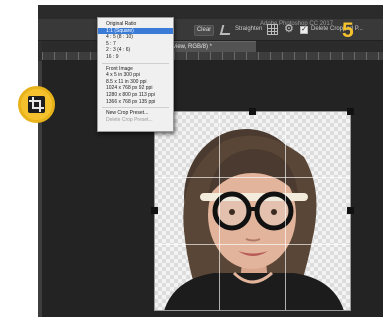 Image resolution: width=383 pixels, height=321 pixels. I want to click on menu-item-selected: 1:1 (Square), so click(135, 31).